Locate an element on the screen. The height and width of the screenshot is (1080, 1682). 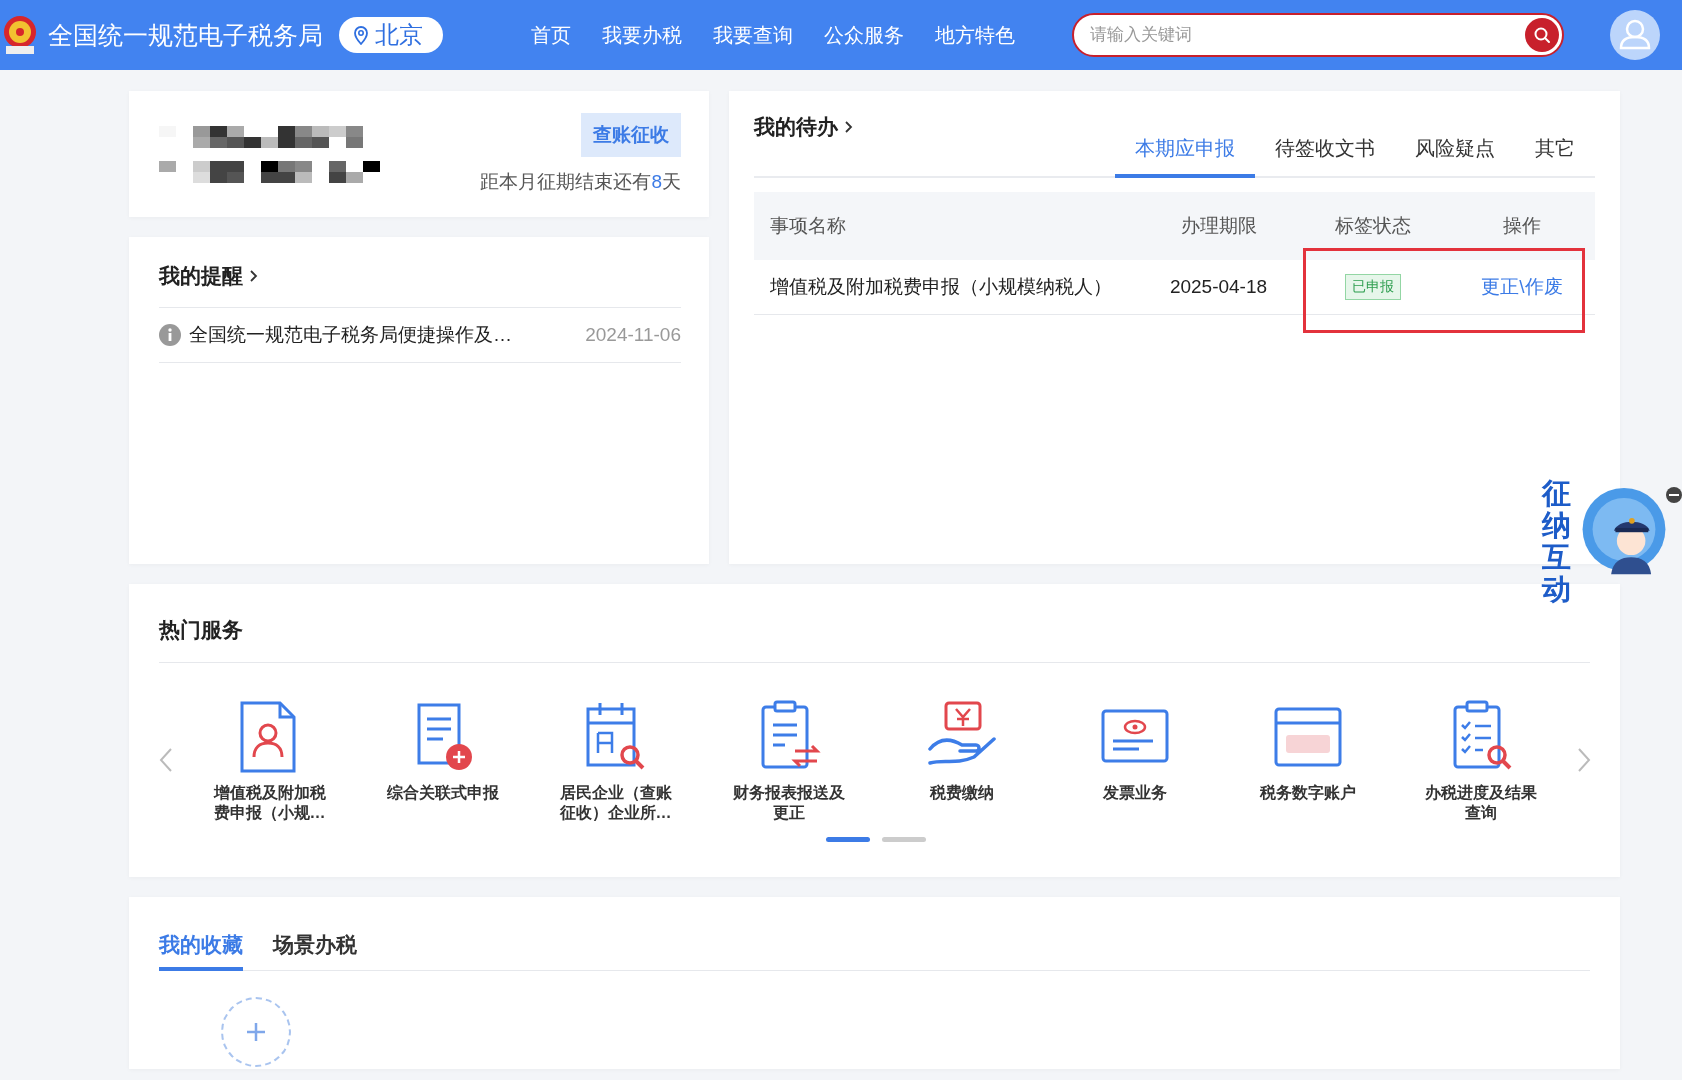
countdown-days: 8 is located at coordinates (656, 181).